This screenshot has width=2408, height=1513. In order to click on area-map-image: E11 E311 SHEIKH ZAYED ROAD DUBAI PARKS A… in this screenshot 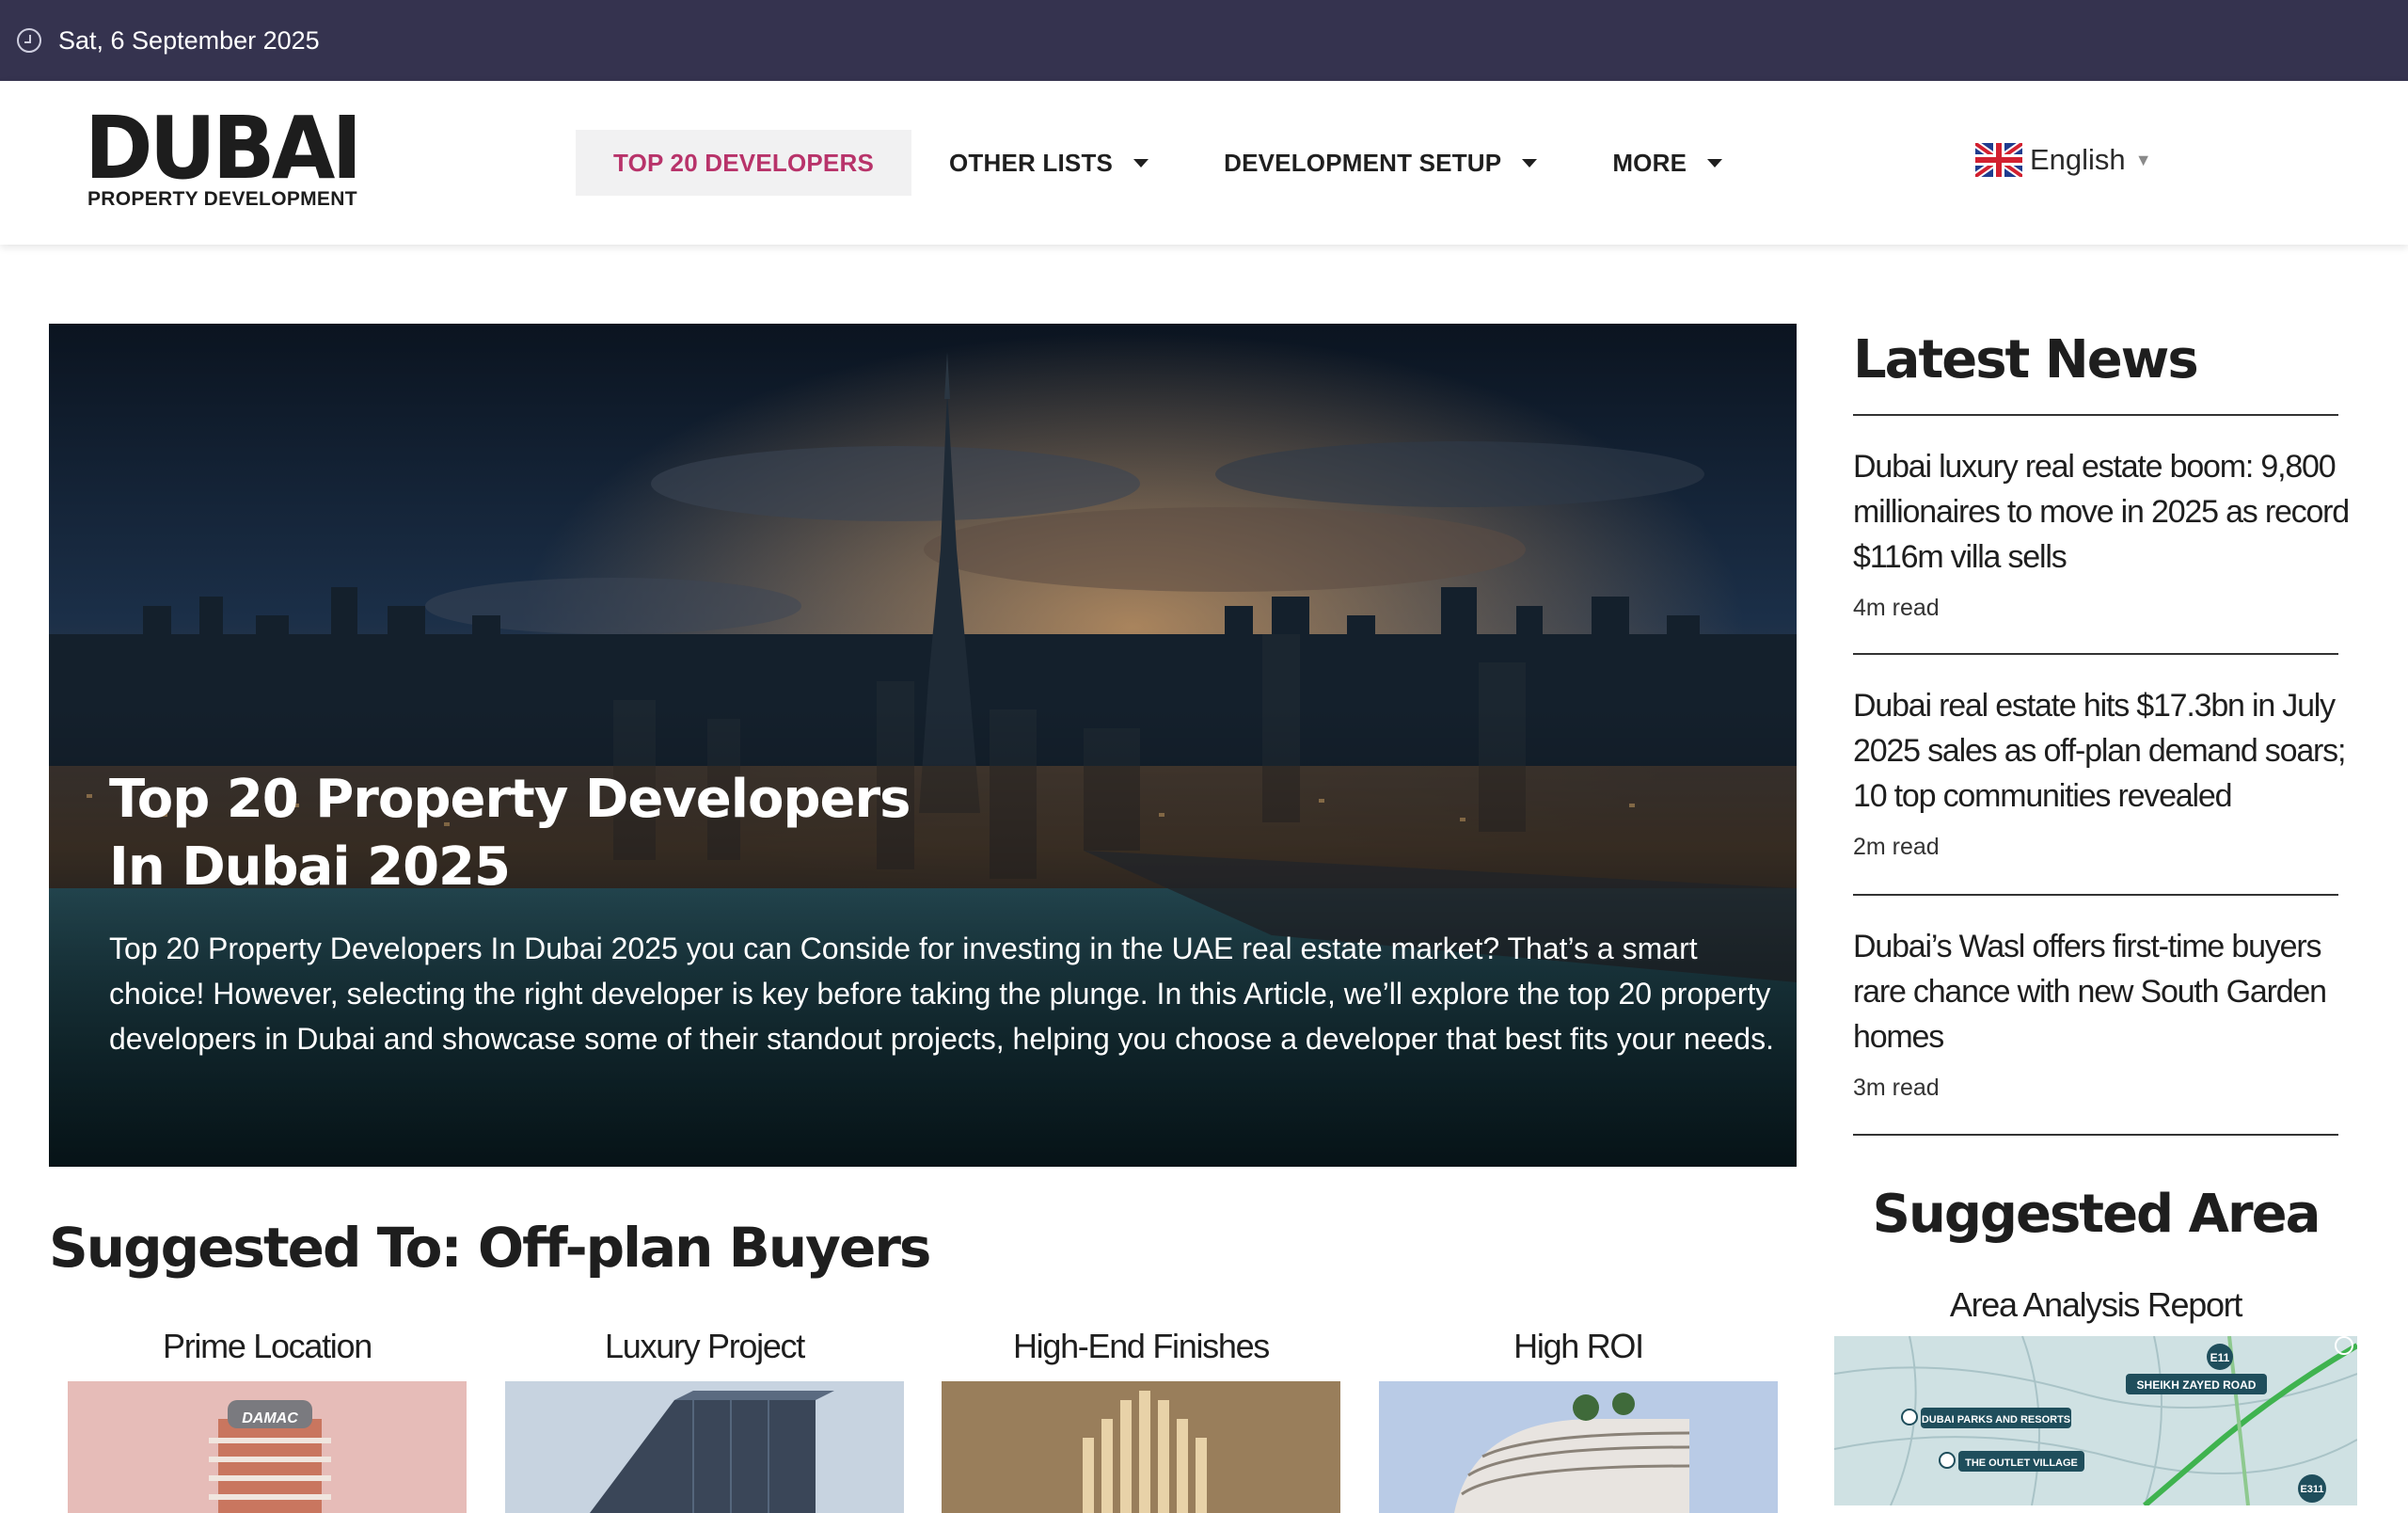, I will do `click(2095, 1420)`.